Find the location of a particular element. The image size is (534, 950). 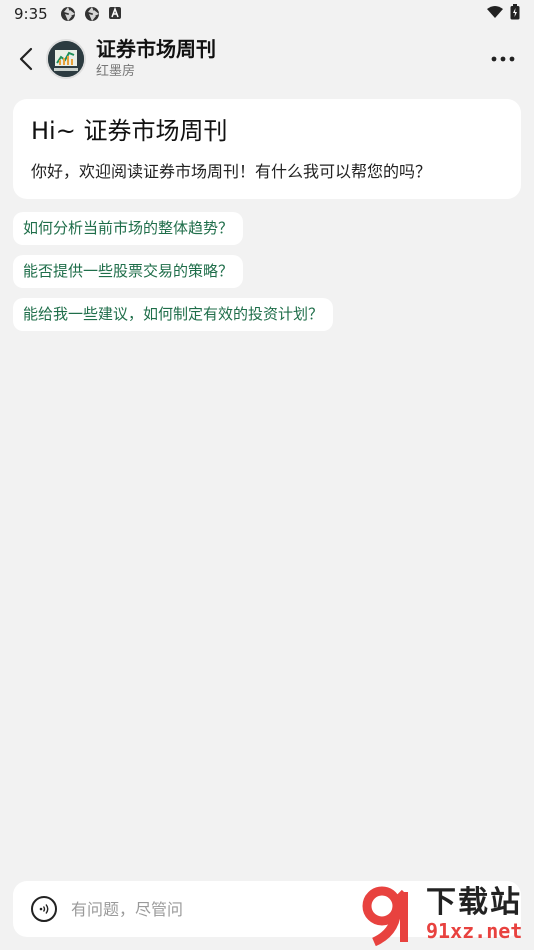

watermark-top: 下载站 is located at coordinates (474, 902).